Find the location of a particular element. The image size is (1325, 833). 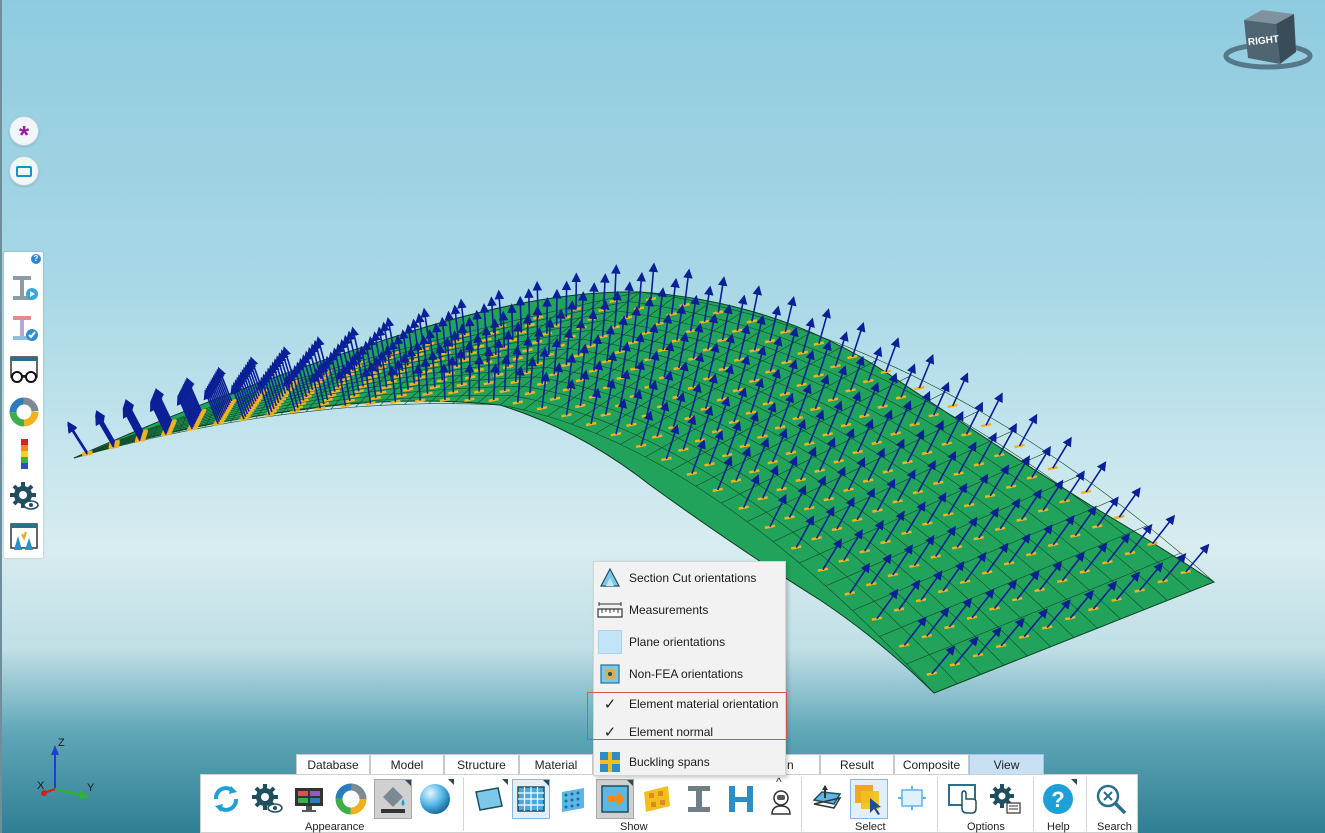

fill-color-button is located at coordinates (393, 799).